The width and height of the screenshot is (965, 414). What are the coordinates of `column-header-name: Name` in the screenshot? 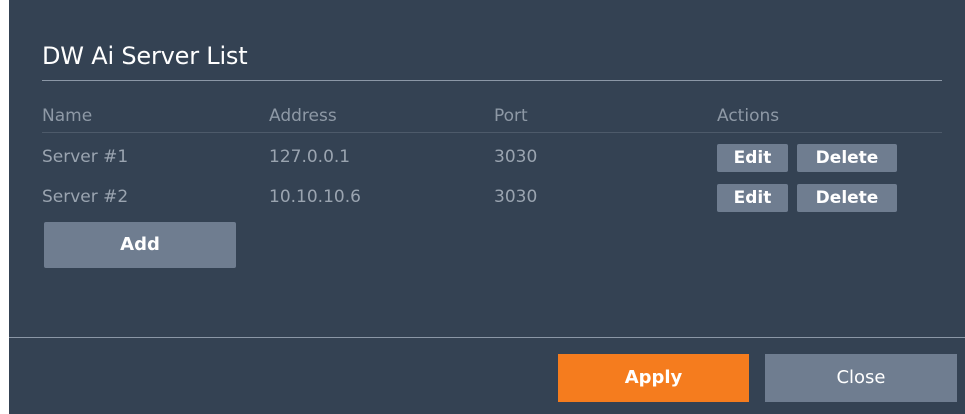 It's located at (67, 116).